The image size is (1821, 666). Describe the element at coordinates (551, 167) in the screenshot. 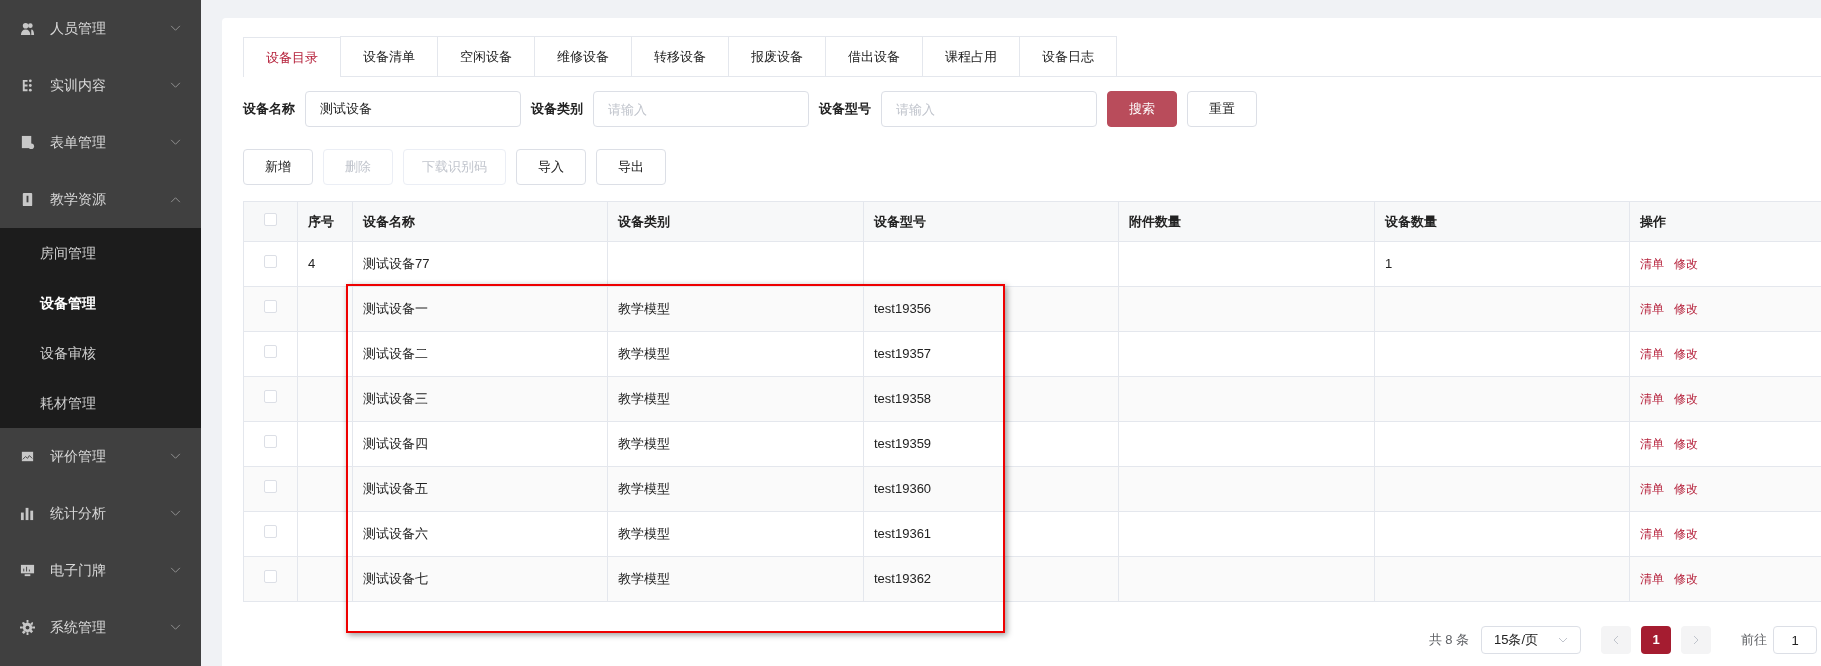

I see `toolbar-button: 导入` at that location.